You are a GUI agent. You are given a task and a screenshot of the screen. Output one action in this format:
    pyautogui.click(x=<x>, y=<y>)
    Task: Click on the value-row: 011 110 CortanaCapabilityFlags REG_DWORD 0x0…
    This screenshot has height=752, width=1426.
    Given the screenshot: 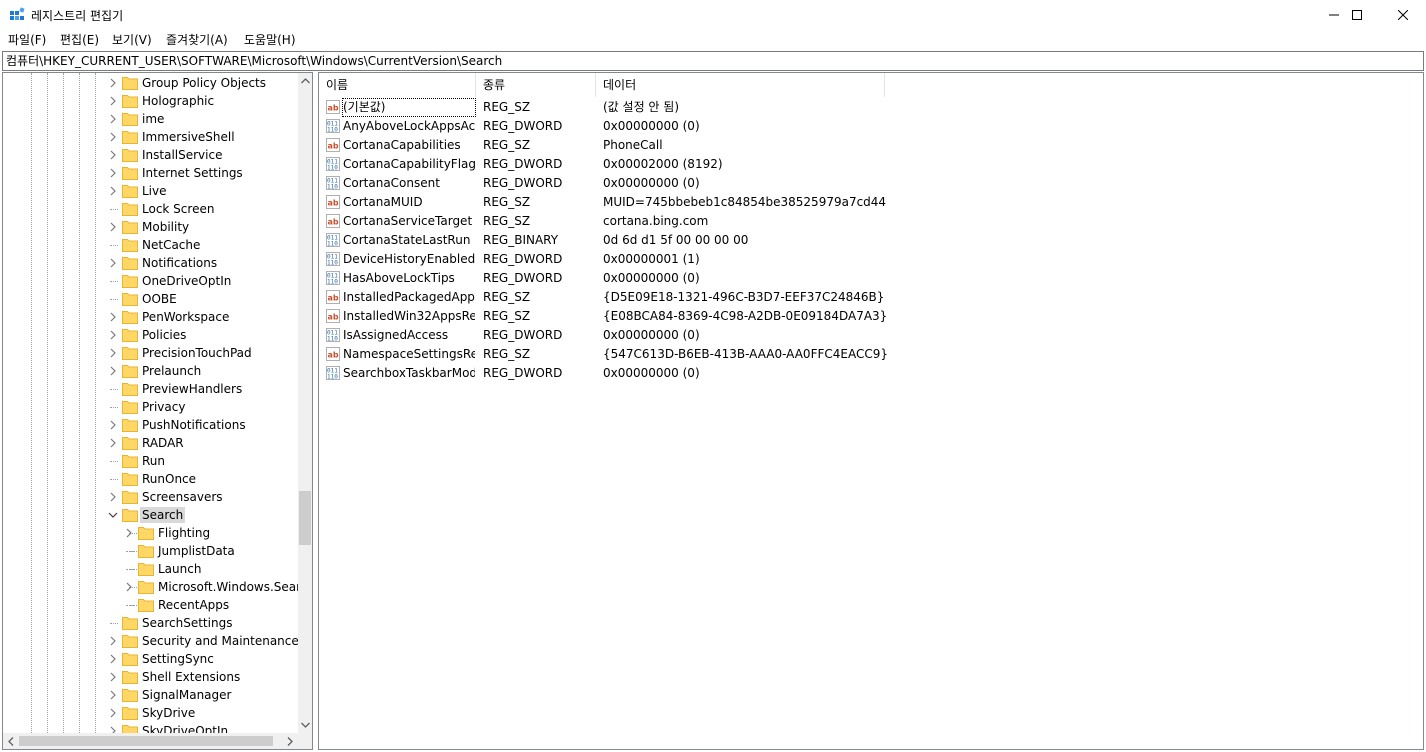 What is the action you would take?
    pyautogui.click(x=869, y=164)
    